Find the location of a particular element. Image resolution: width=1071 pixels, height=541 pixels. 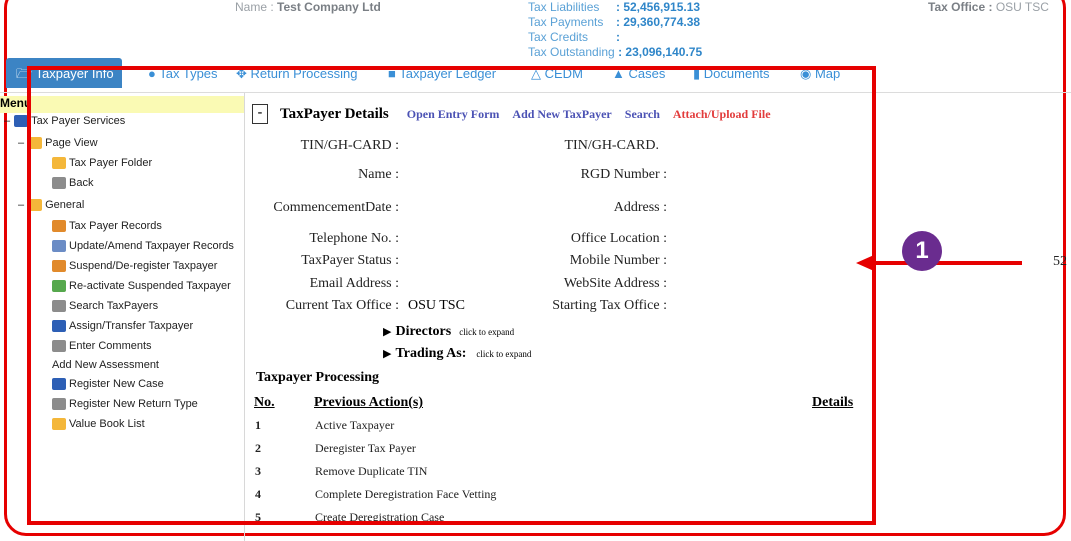

company-name: Name : Test Company Ltd is located at coordinates (308, 7).